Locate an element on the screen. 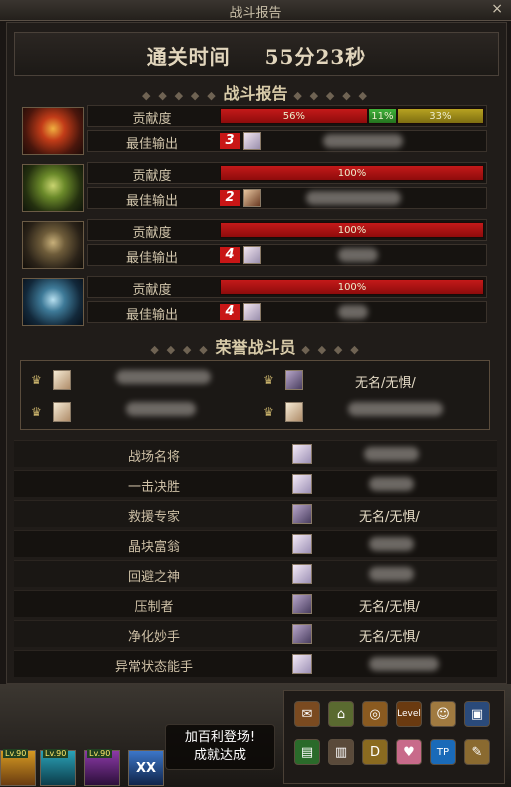  screen-icon: ▣ is located at coordinates (477, 714).